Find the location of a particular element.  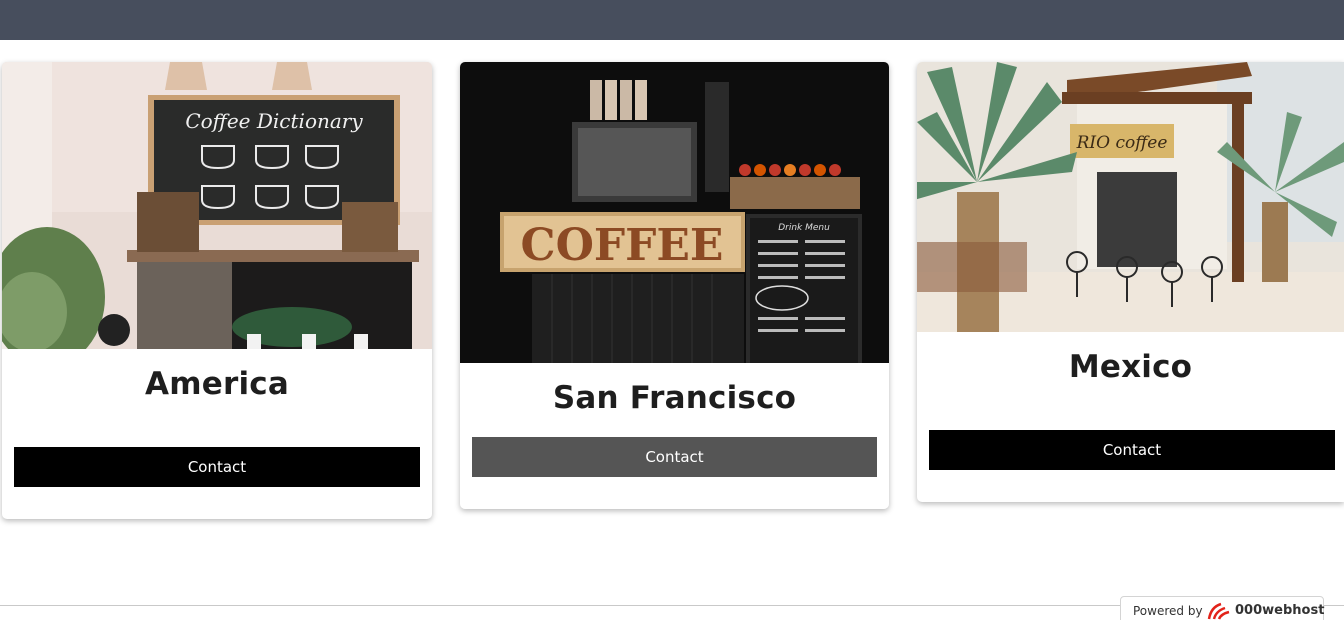

rio-coffee-sign-text: RIO coffee is located at coordinates (1122, 143).